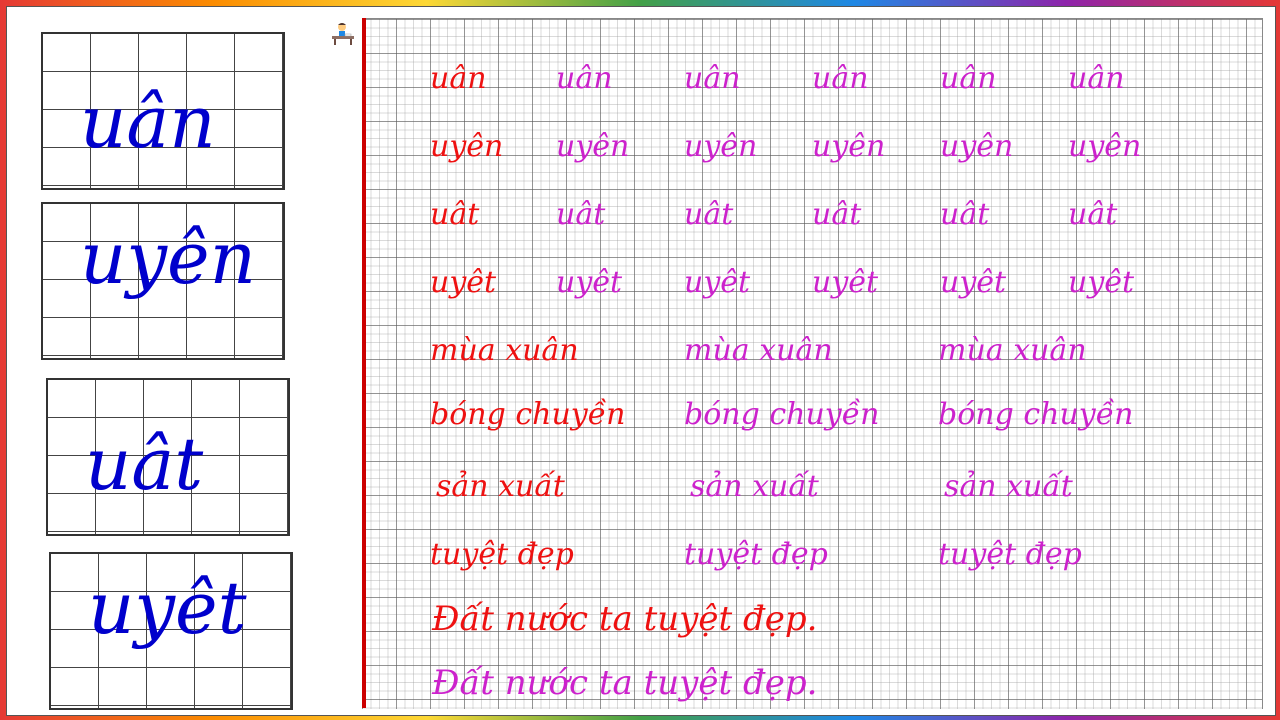  I want to click on row6-word1: bóng chuyền, so click(528, 414).